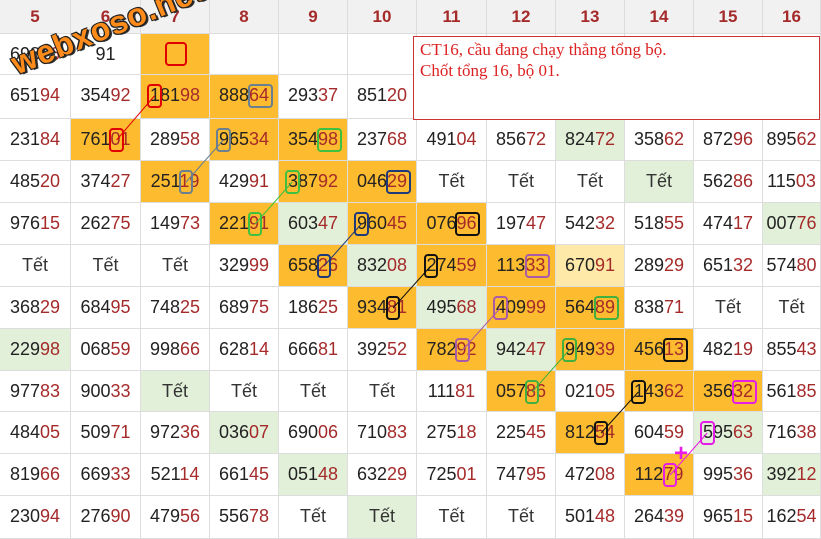 The image size is (821, 539). Describe the element at coordinates (244, 308) in the screenshot. I see `result-cell: 68975` at that location.